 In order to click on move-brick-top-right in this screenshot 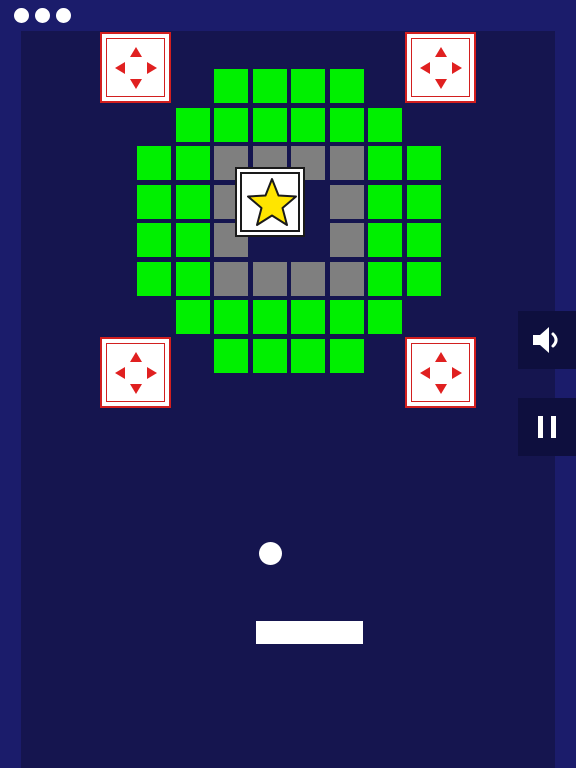, I will do `click(440, 67)`.